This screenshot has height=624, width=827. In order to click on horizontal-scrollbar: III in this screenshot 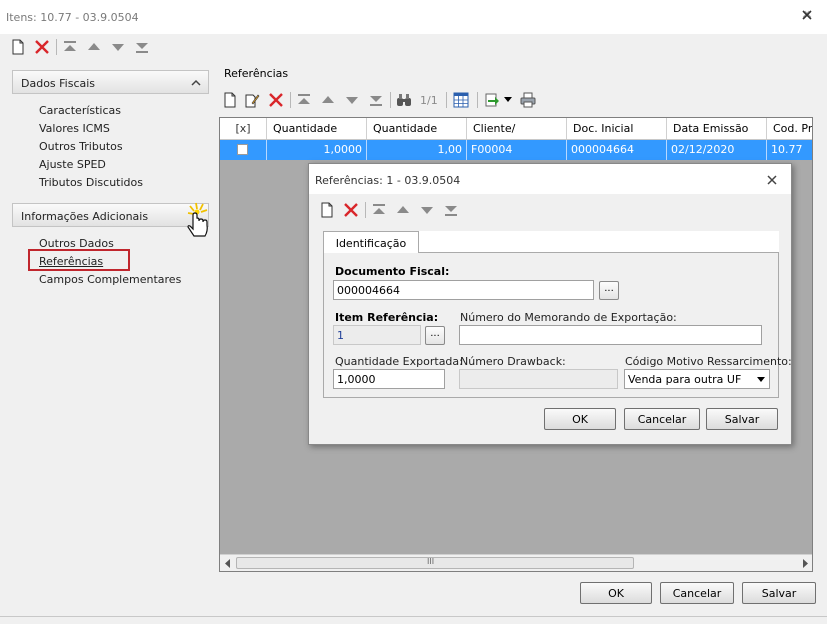, I will do `click(516, 562)`.